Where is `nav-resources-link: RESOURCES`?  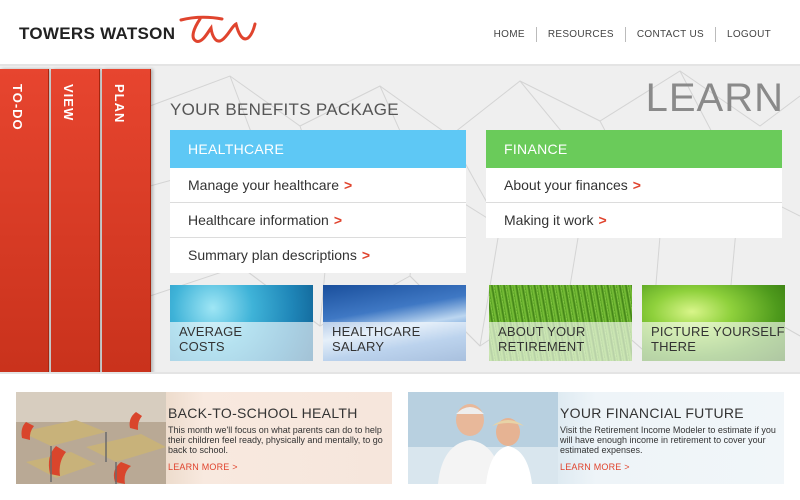
nav-resources-link: RESOURCES is located at coordinates (581, 34).